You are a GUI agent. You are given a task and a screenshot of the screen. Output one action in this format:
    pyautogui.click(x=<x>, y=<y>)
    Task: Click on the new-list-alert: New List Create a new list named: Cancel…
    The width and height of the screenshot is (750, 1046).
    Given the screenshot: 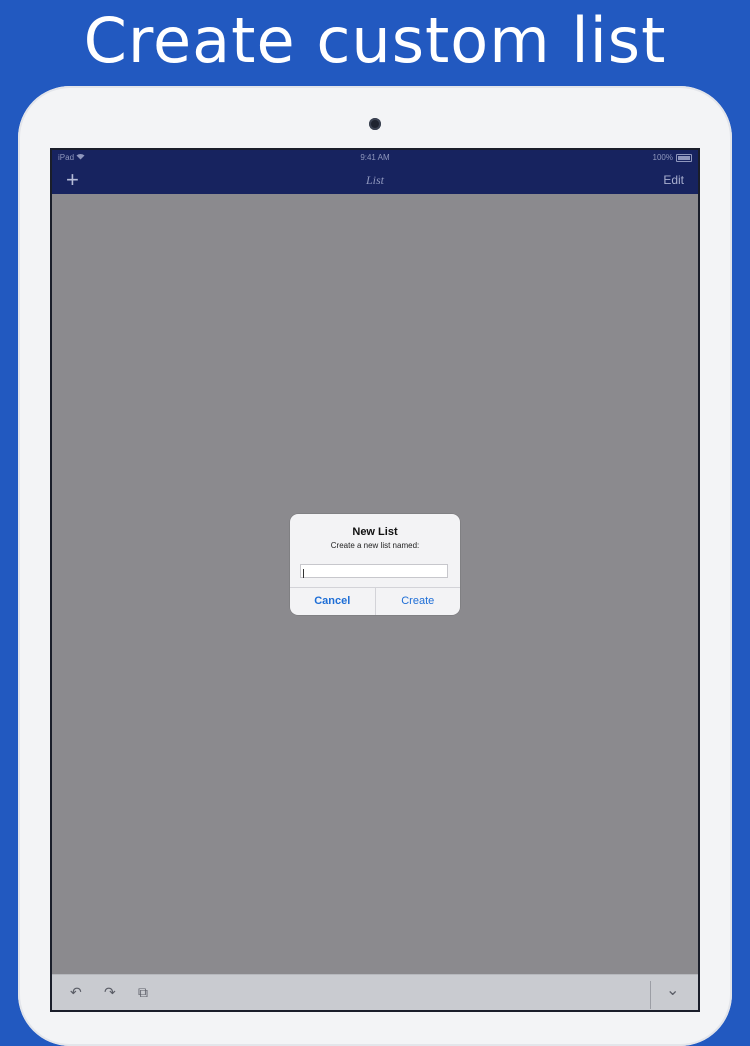 What is the action you would take?
    pyautogui.click(x=375, y=564)
    